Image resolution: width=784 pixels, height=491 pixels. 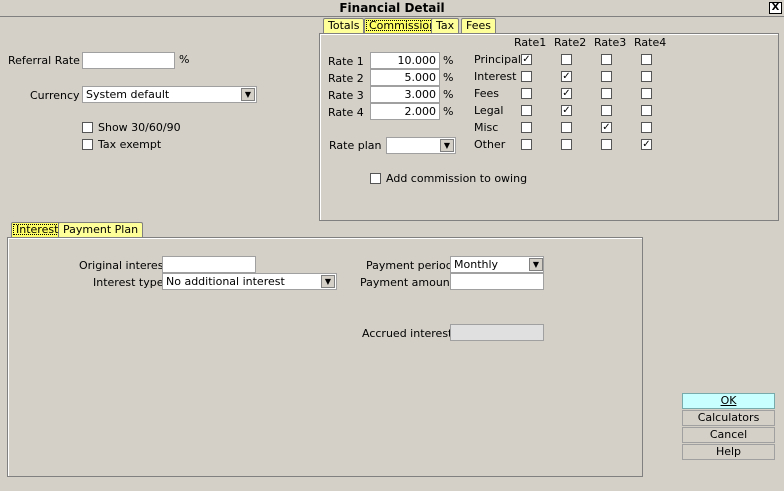 I want to click on currency-label: Currency, so click(x=55, y=95).